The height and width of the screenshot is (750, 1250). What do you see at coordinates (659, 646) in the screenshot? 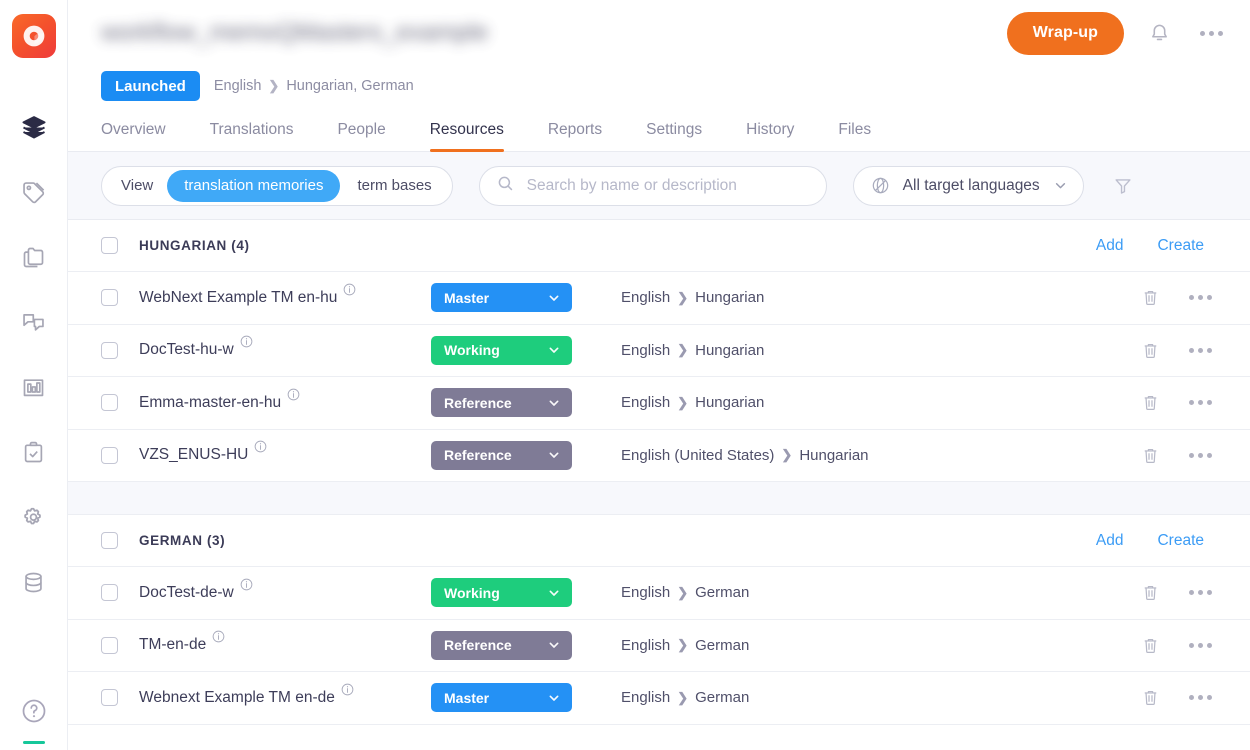
I see `table-row: TM-en-de Reference English ❯ German` at bounding box center [659, 646].